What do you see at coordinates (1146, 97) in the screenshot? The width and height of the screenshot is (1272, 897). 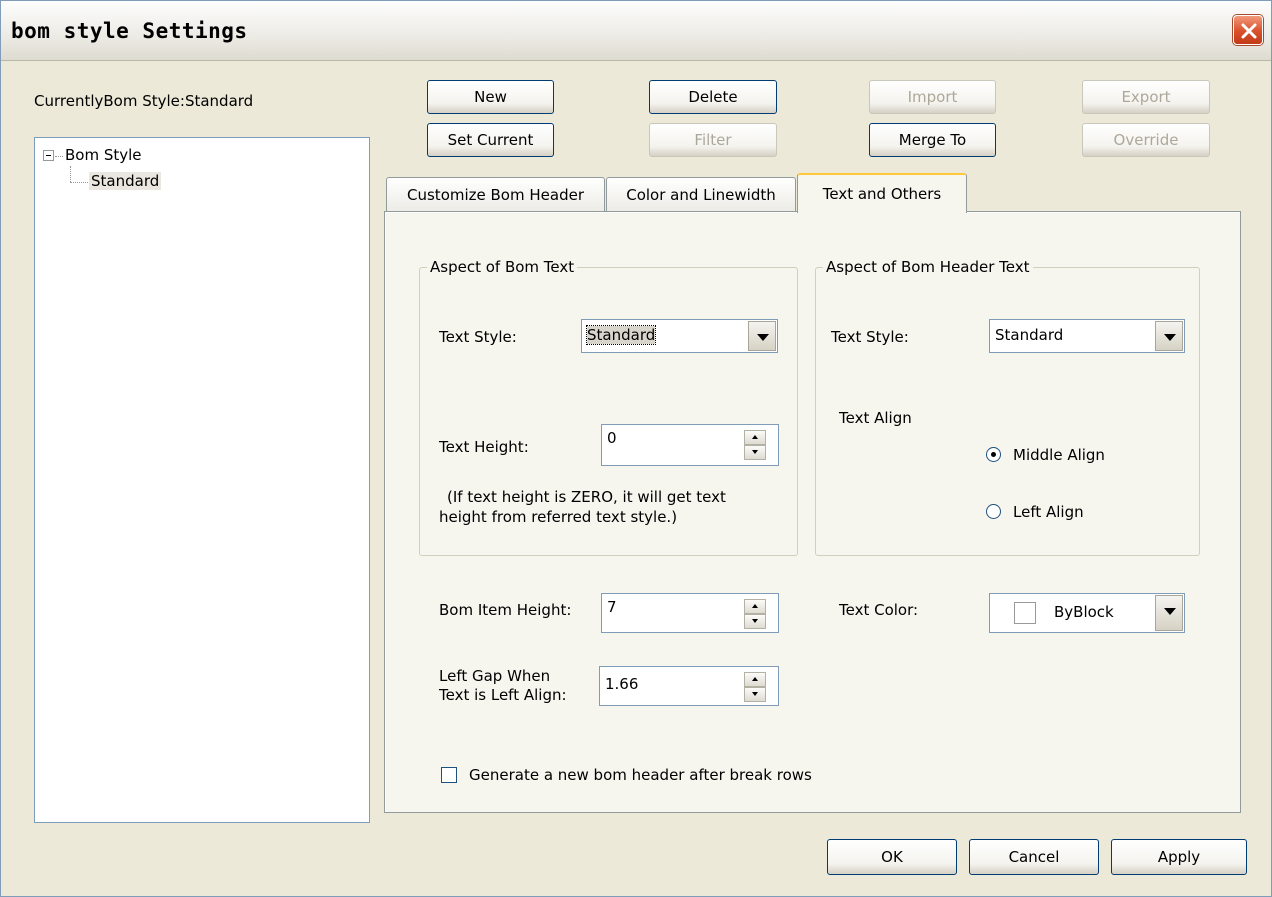 I see `export-button: Export` at bounding box center [1146, 97].